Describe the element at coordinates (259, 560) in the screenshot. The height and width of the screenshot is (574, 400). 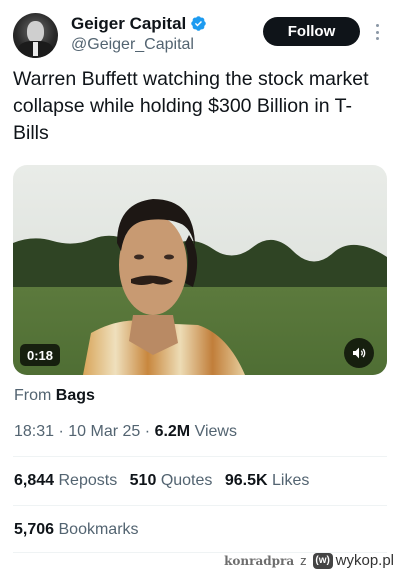
I see `watermark-user: konradpra` at that location.